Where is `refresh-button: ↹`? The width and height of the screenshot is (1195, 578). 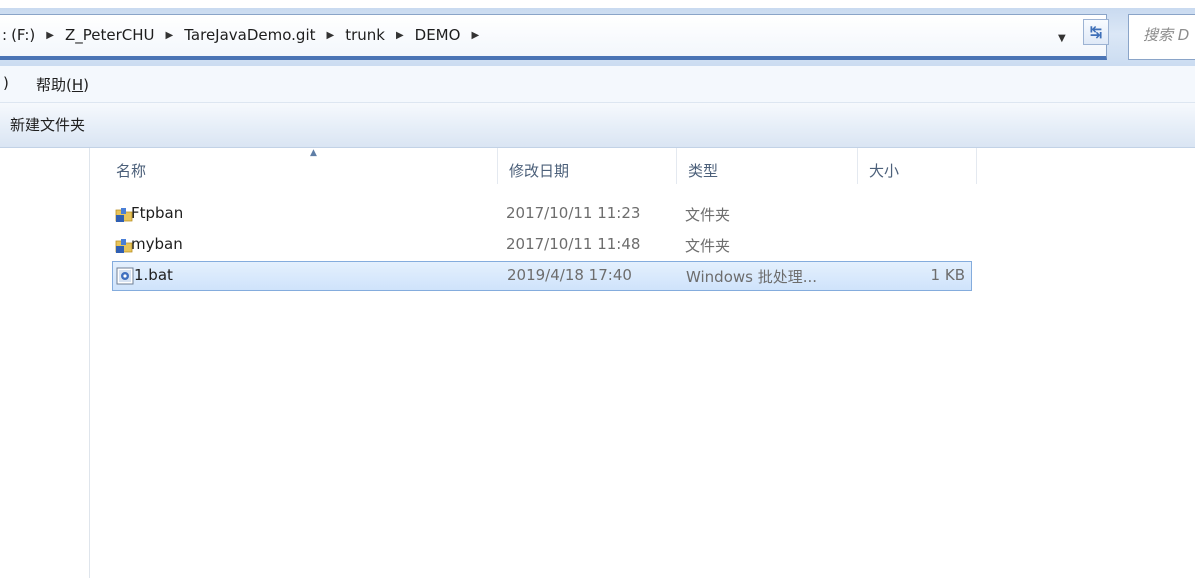 refresh-button: ↹ is located at coordinates (1096, 32).